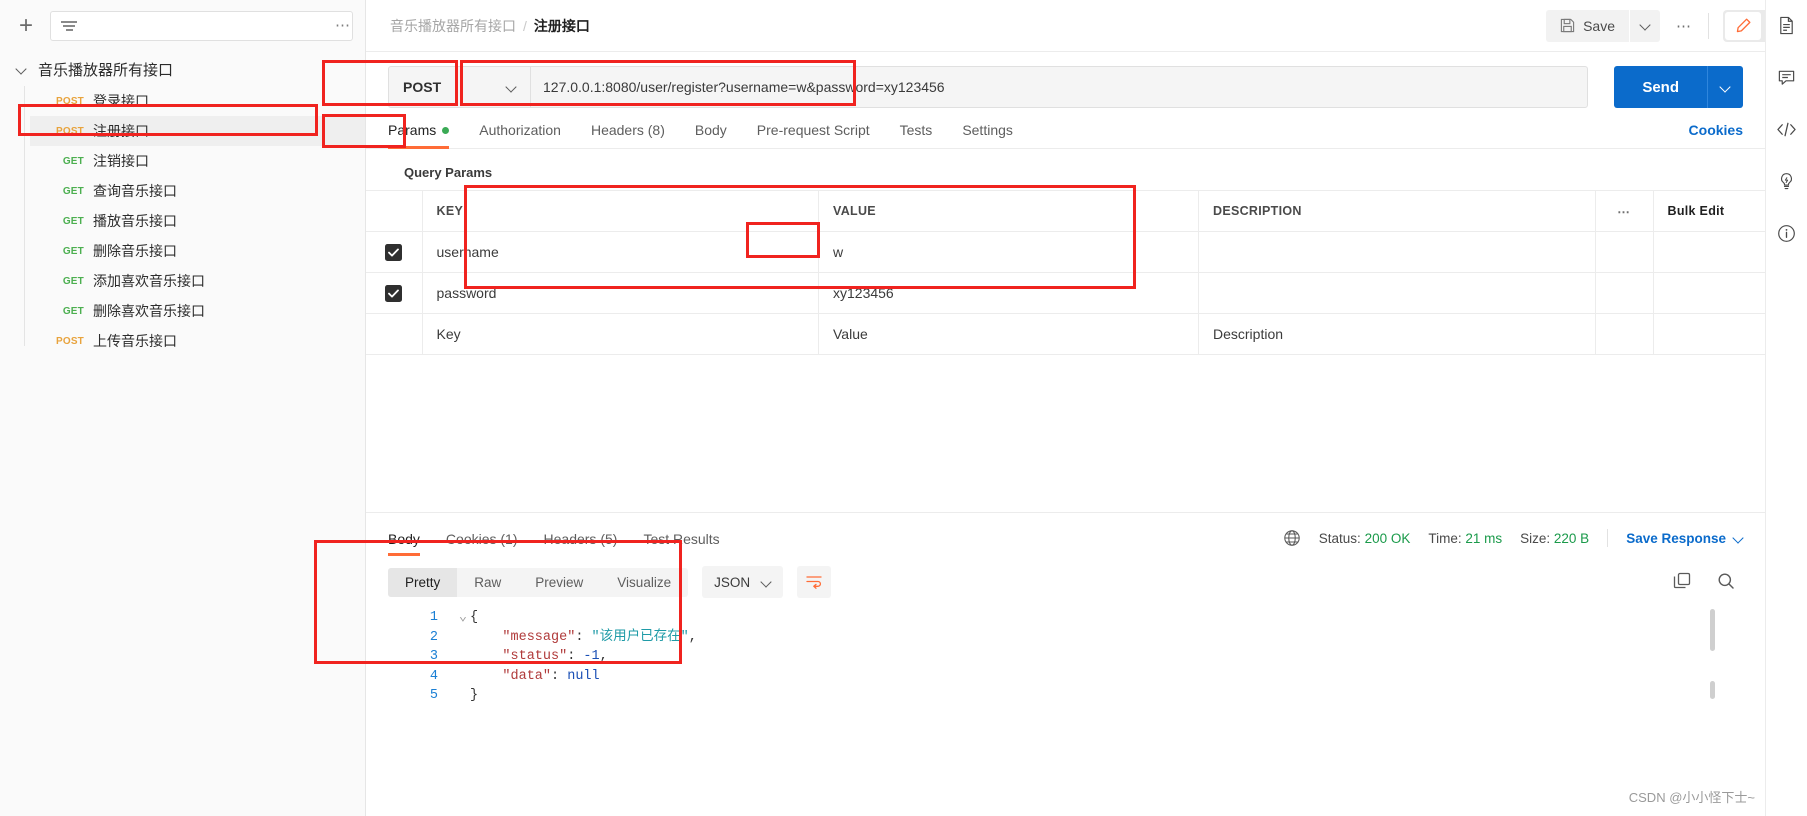  I want to click on response-tab-cookies: Cookies (1), so click(482, 543).